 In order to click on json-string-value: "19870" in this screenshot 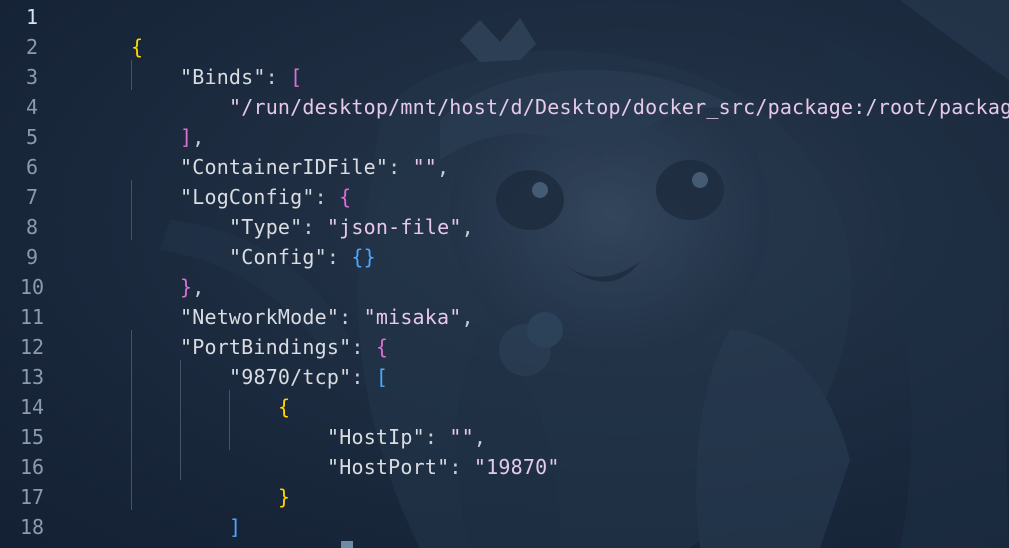, I will do `click(516, 467)`.